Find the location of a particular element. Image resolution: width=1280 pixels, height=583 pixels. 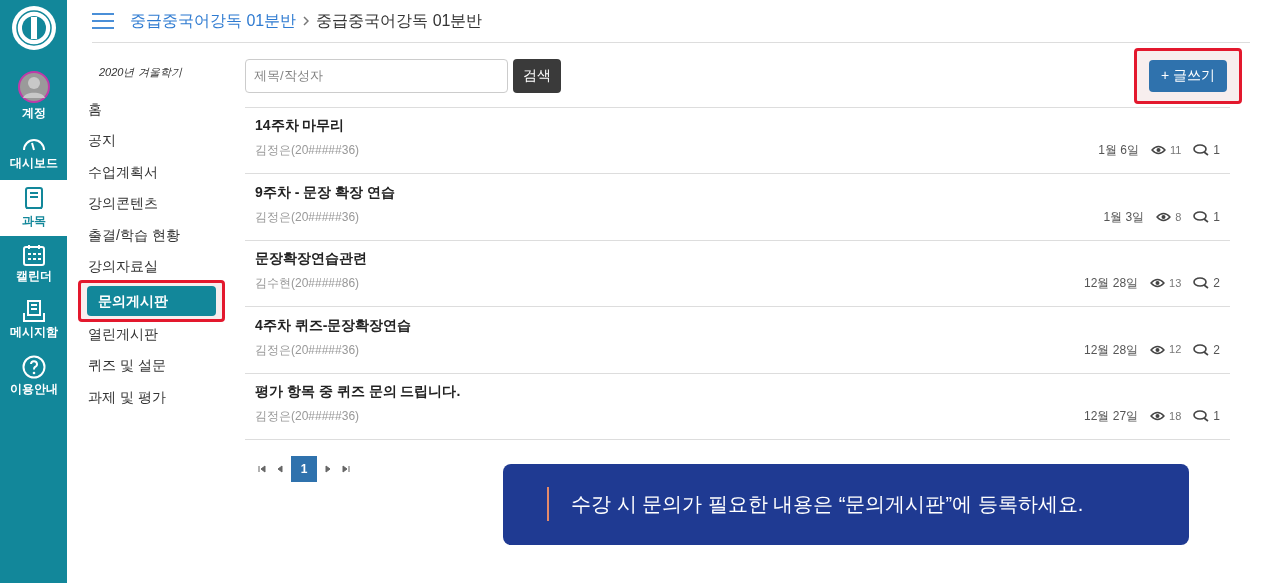

accent-bar is located at coordinates (548, 504).